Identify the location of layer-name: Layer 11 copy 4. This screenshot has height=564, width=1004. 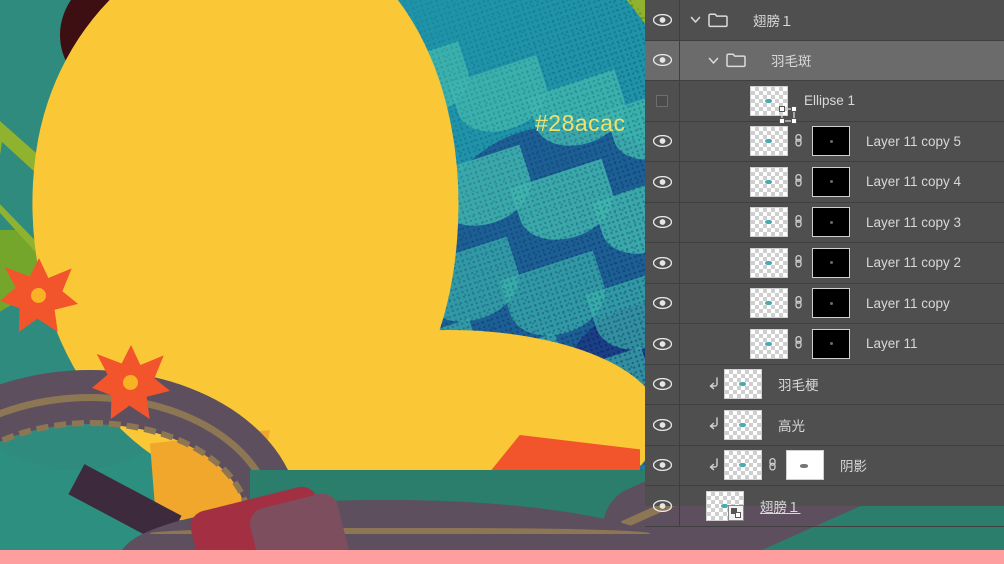
(913, 181).